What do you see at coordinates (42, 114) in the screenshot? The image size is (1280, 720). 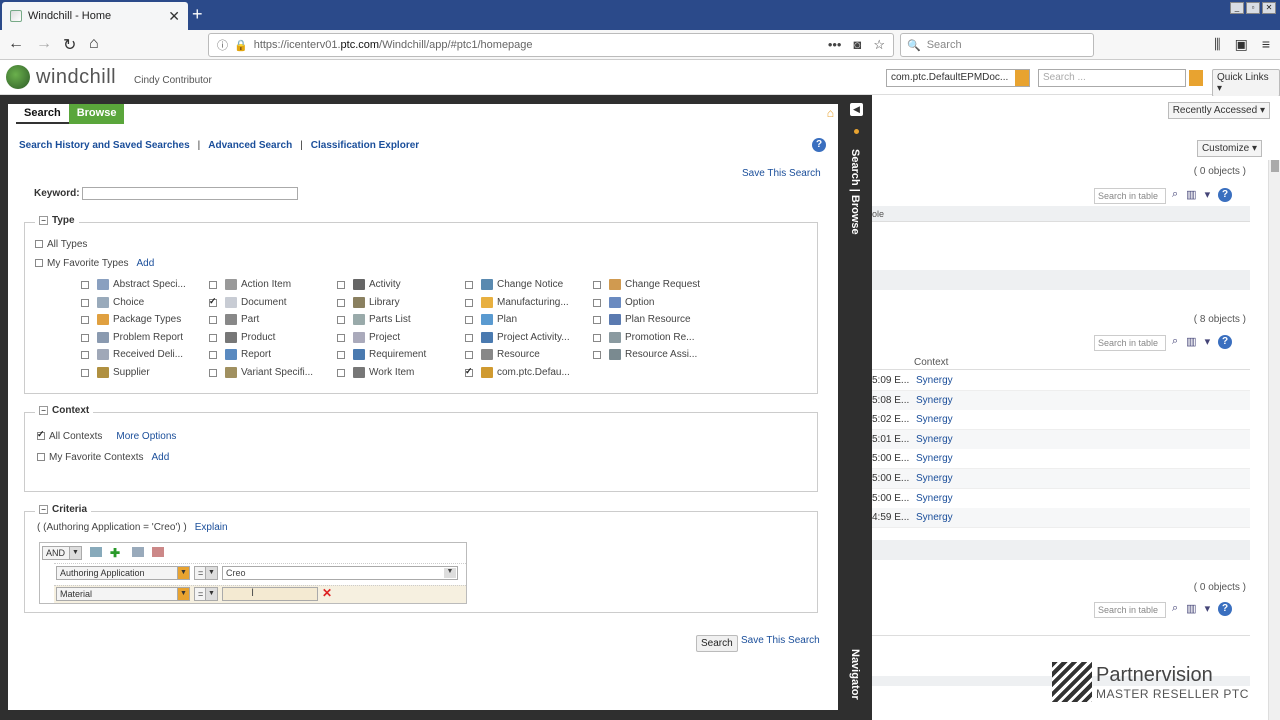 I see `tab-search: Search` at bounding box center [42, 114].